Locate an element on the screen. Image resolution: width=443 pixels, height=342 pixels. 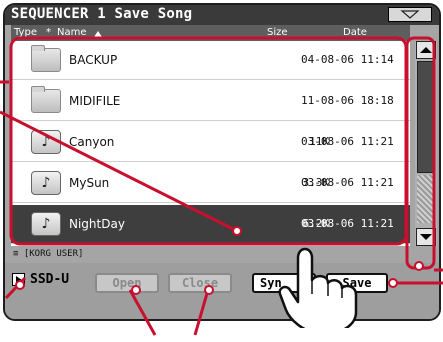
device-label: SSD-U is located at coordinates (50, 279).